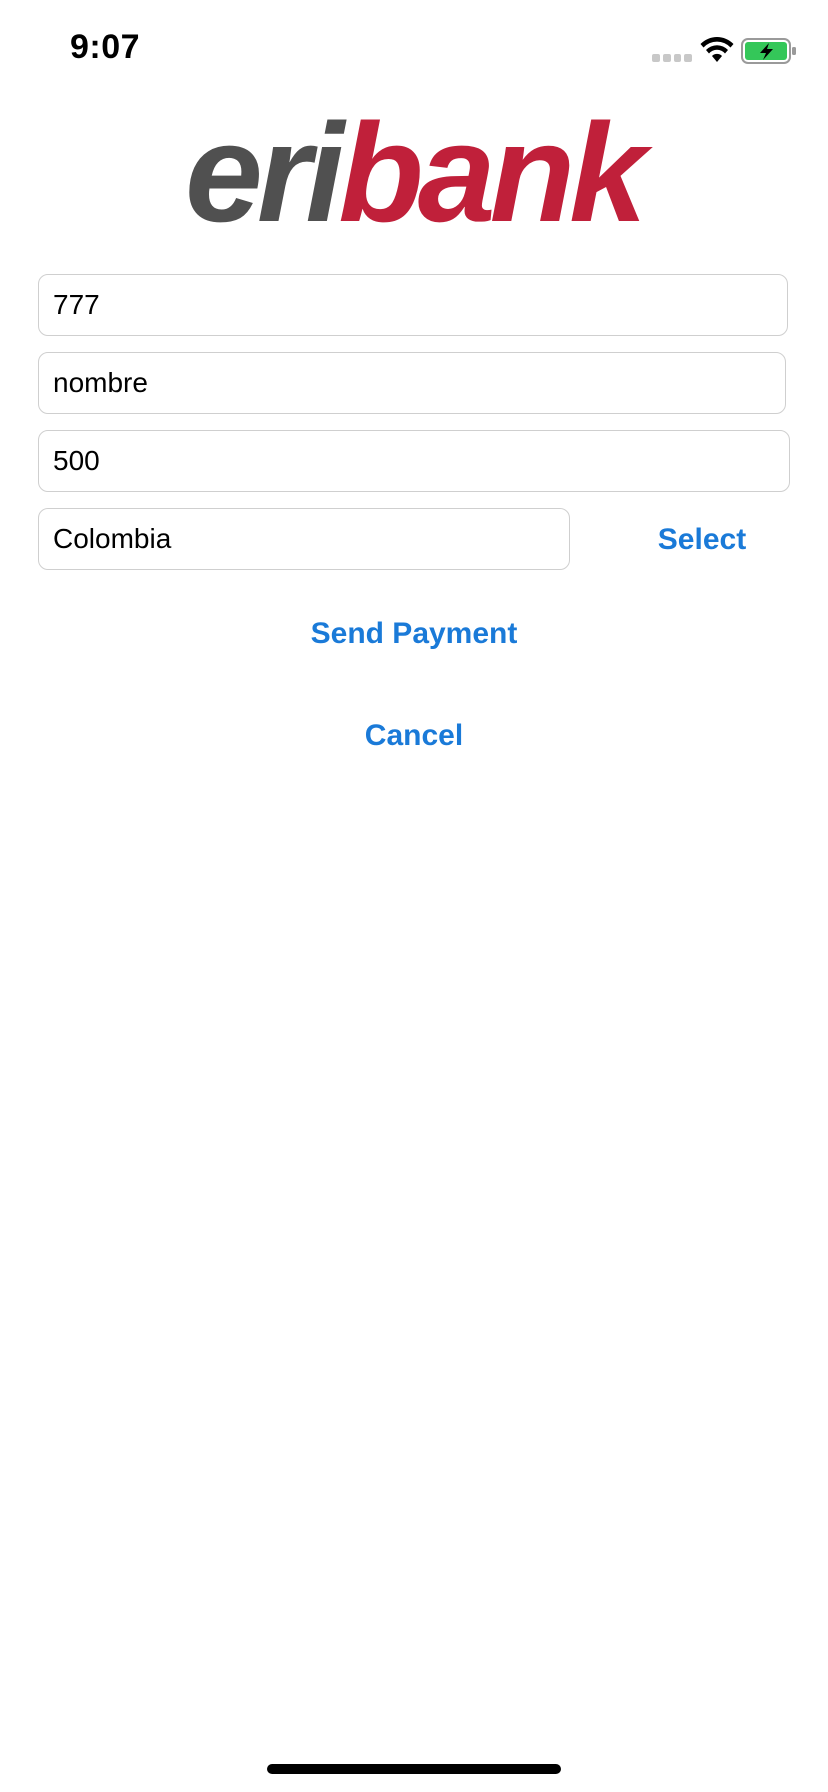 This screenshot has width=828, height=1792. I want to click on home-indicator, so click(414, 1769).